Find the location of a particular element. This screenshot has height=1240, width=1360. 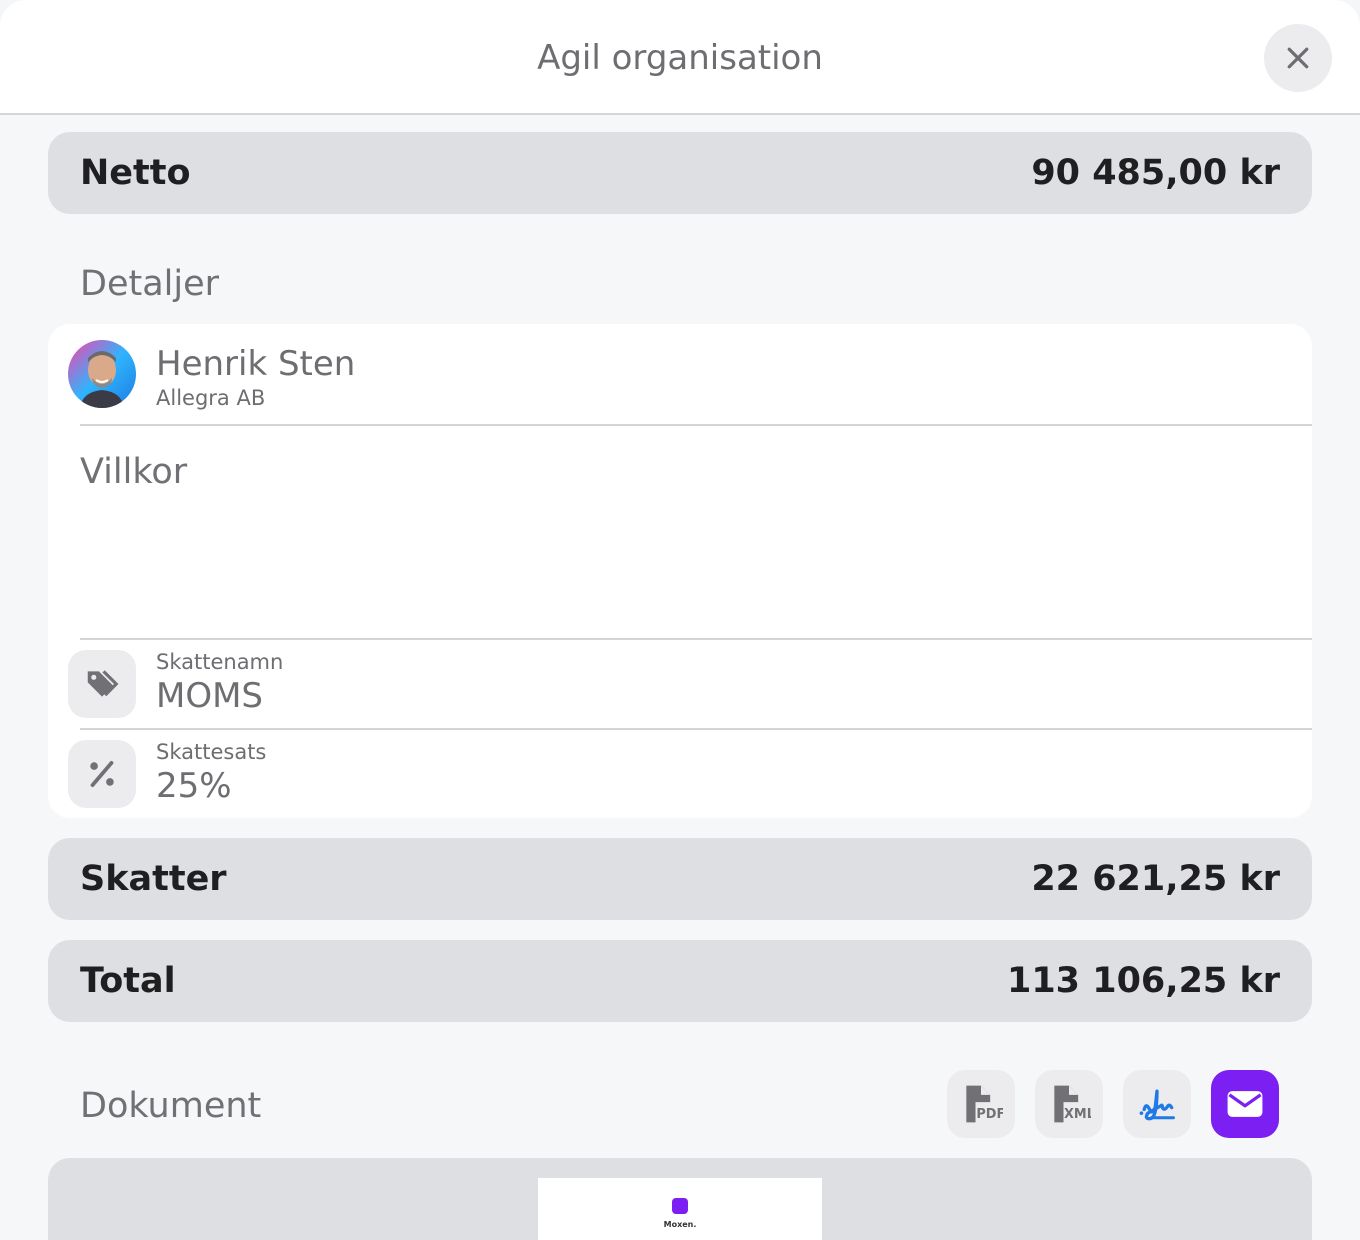

pdf-file-icon: PDF is located at coordinates (984, 1104).